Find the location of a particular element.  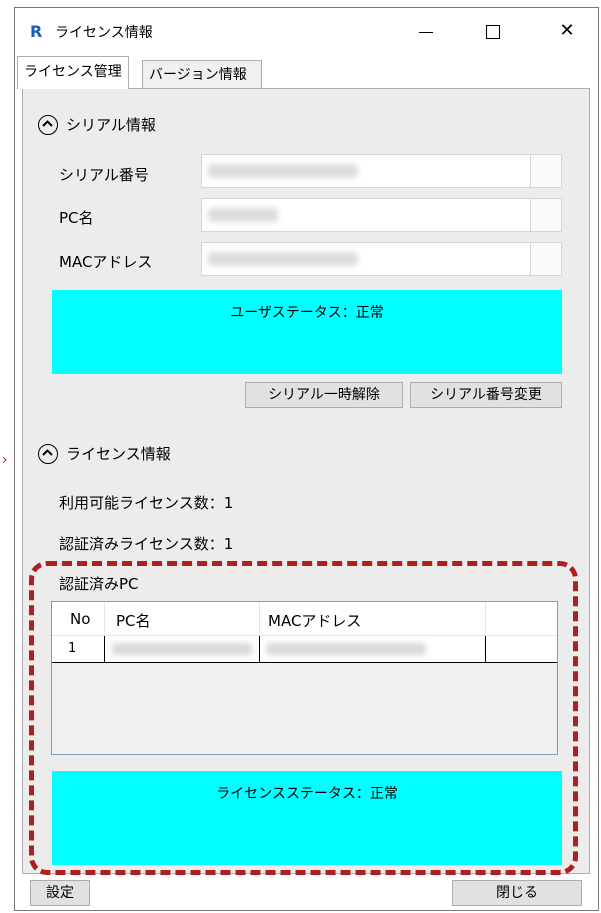

pc-name-field is located at coordinates (381, 215).